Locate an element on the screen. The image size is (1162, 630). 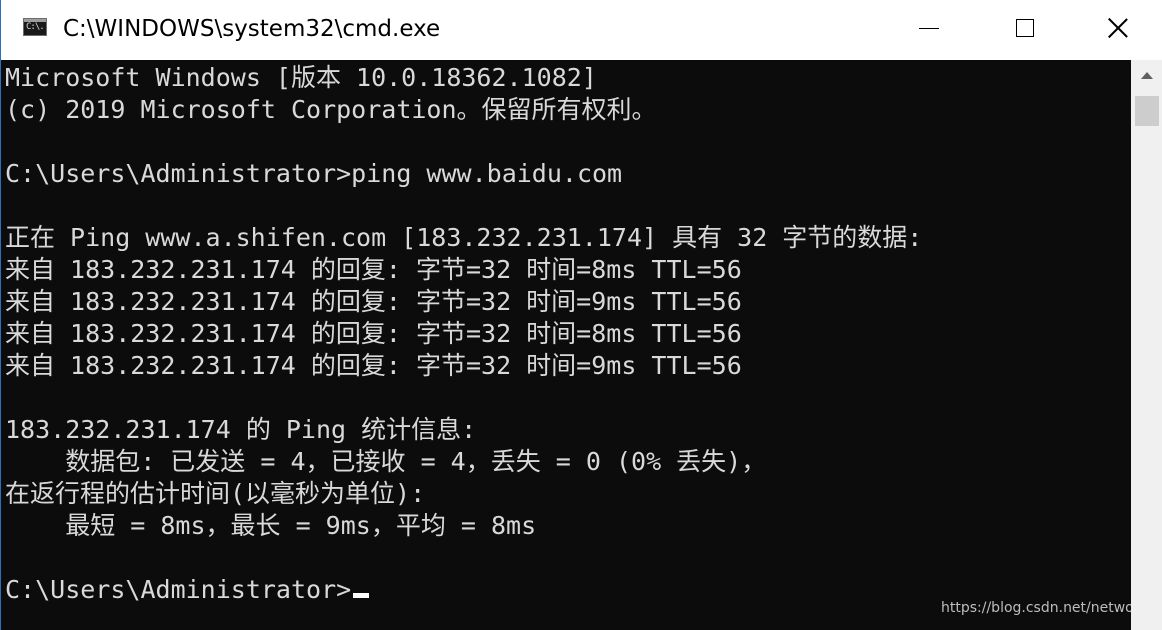
watermark: https://blog.csdn.net/networkp is located at coordinates (1036, 608).